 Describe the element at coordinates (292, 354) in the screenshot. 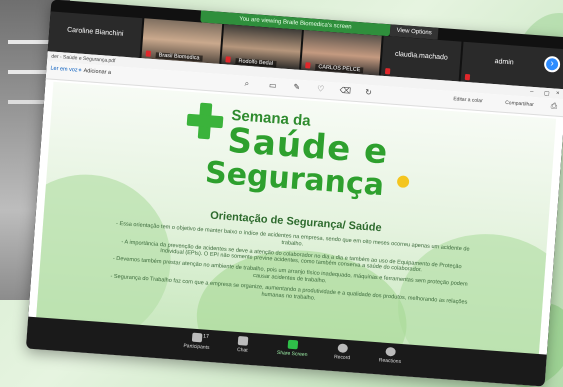

I see `share-screen-label: Share Screen` at that location.